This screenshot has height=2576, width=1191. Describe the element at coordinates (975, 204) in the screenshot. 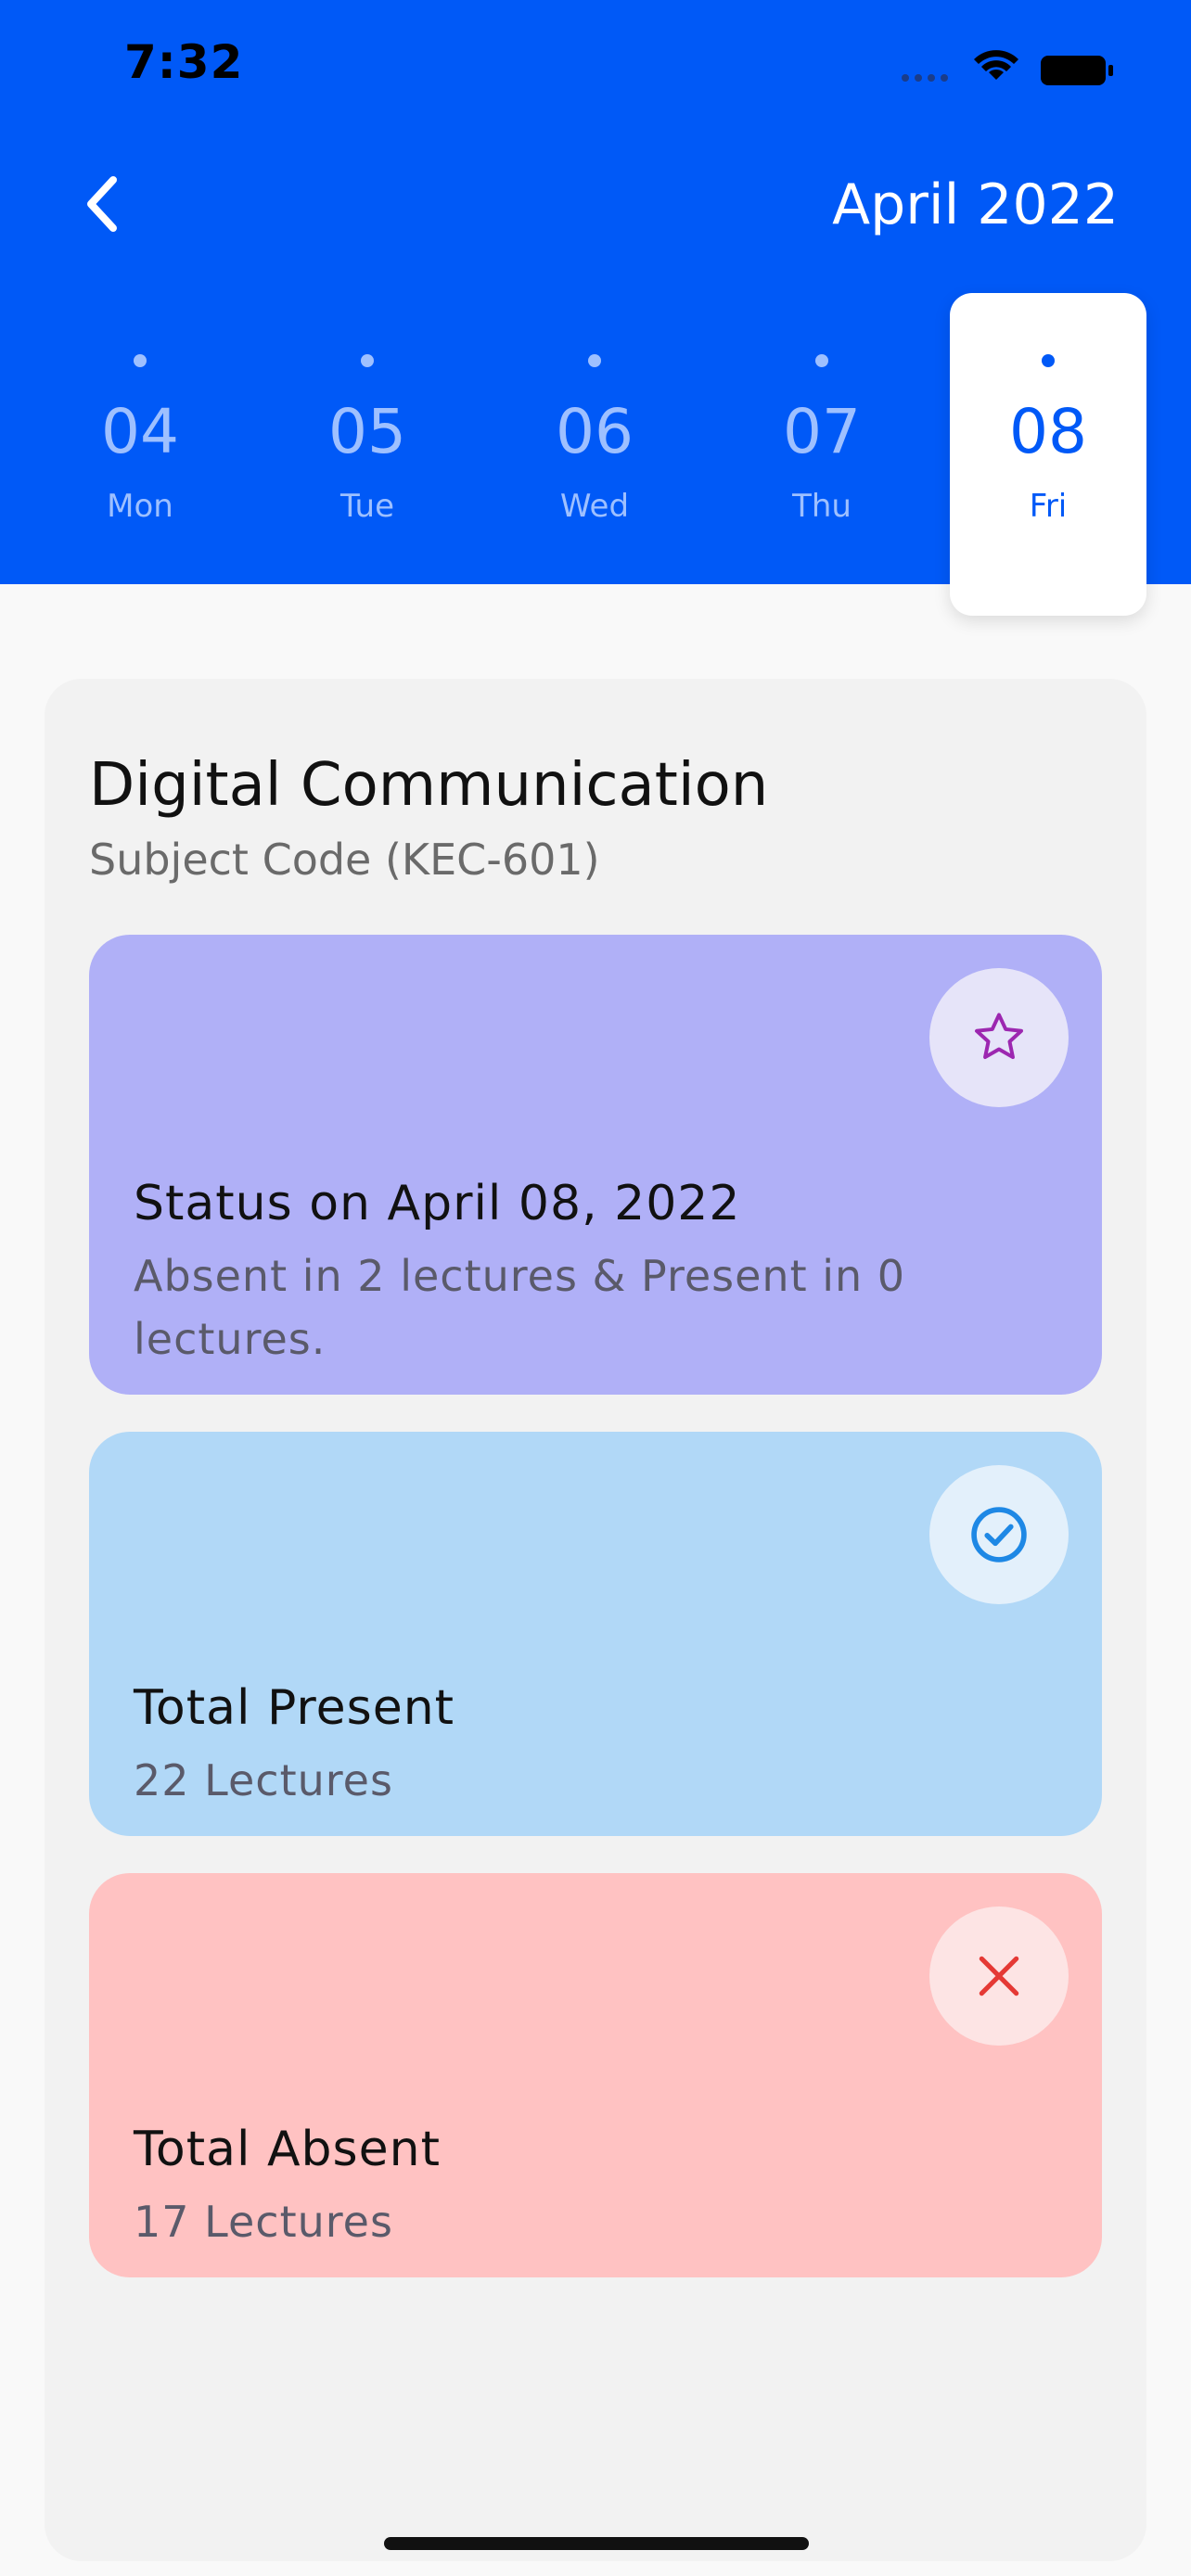

I see `month-title: April 2022` at that location.